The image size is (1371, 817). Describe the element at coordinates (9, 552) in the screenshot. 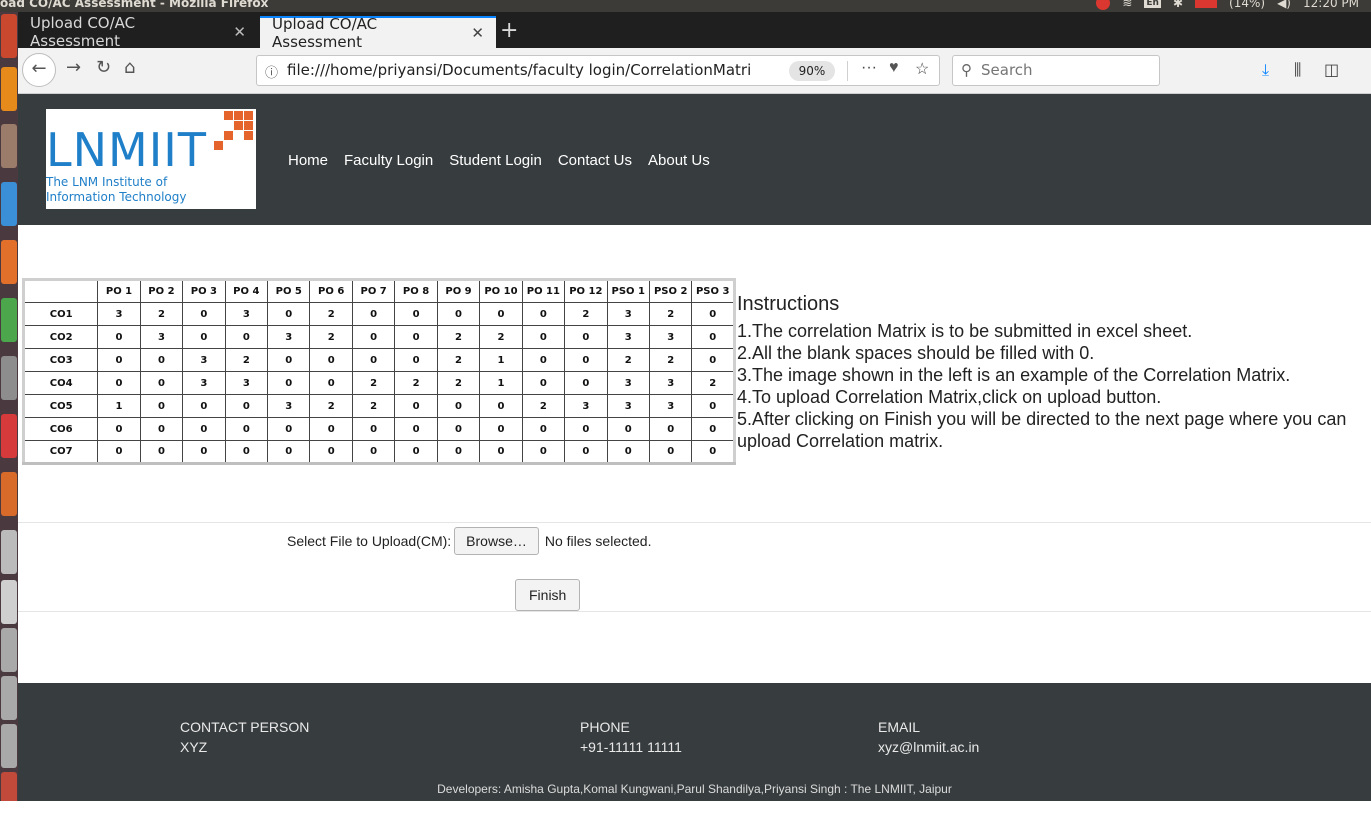

I see `text-editor-icon` at that location.